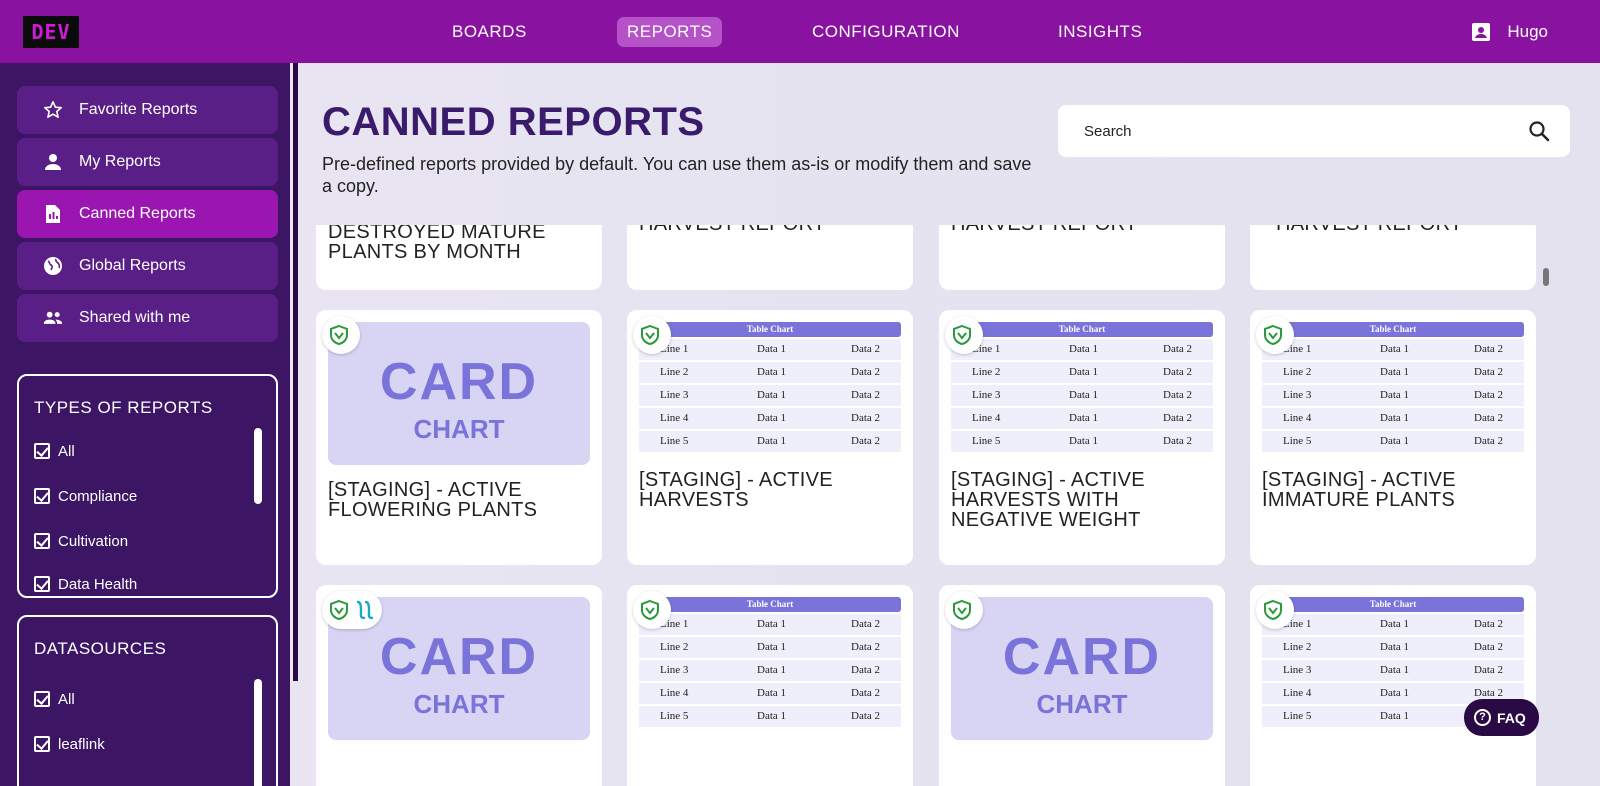 The width and height of the screenshot is (1600, 786). What do you see at coordinates (53, 317) in the screenshot?
I see `people-icon` at bounding box center [53, 317].